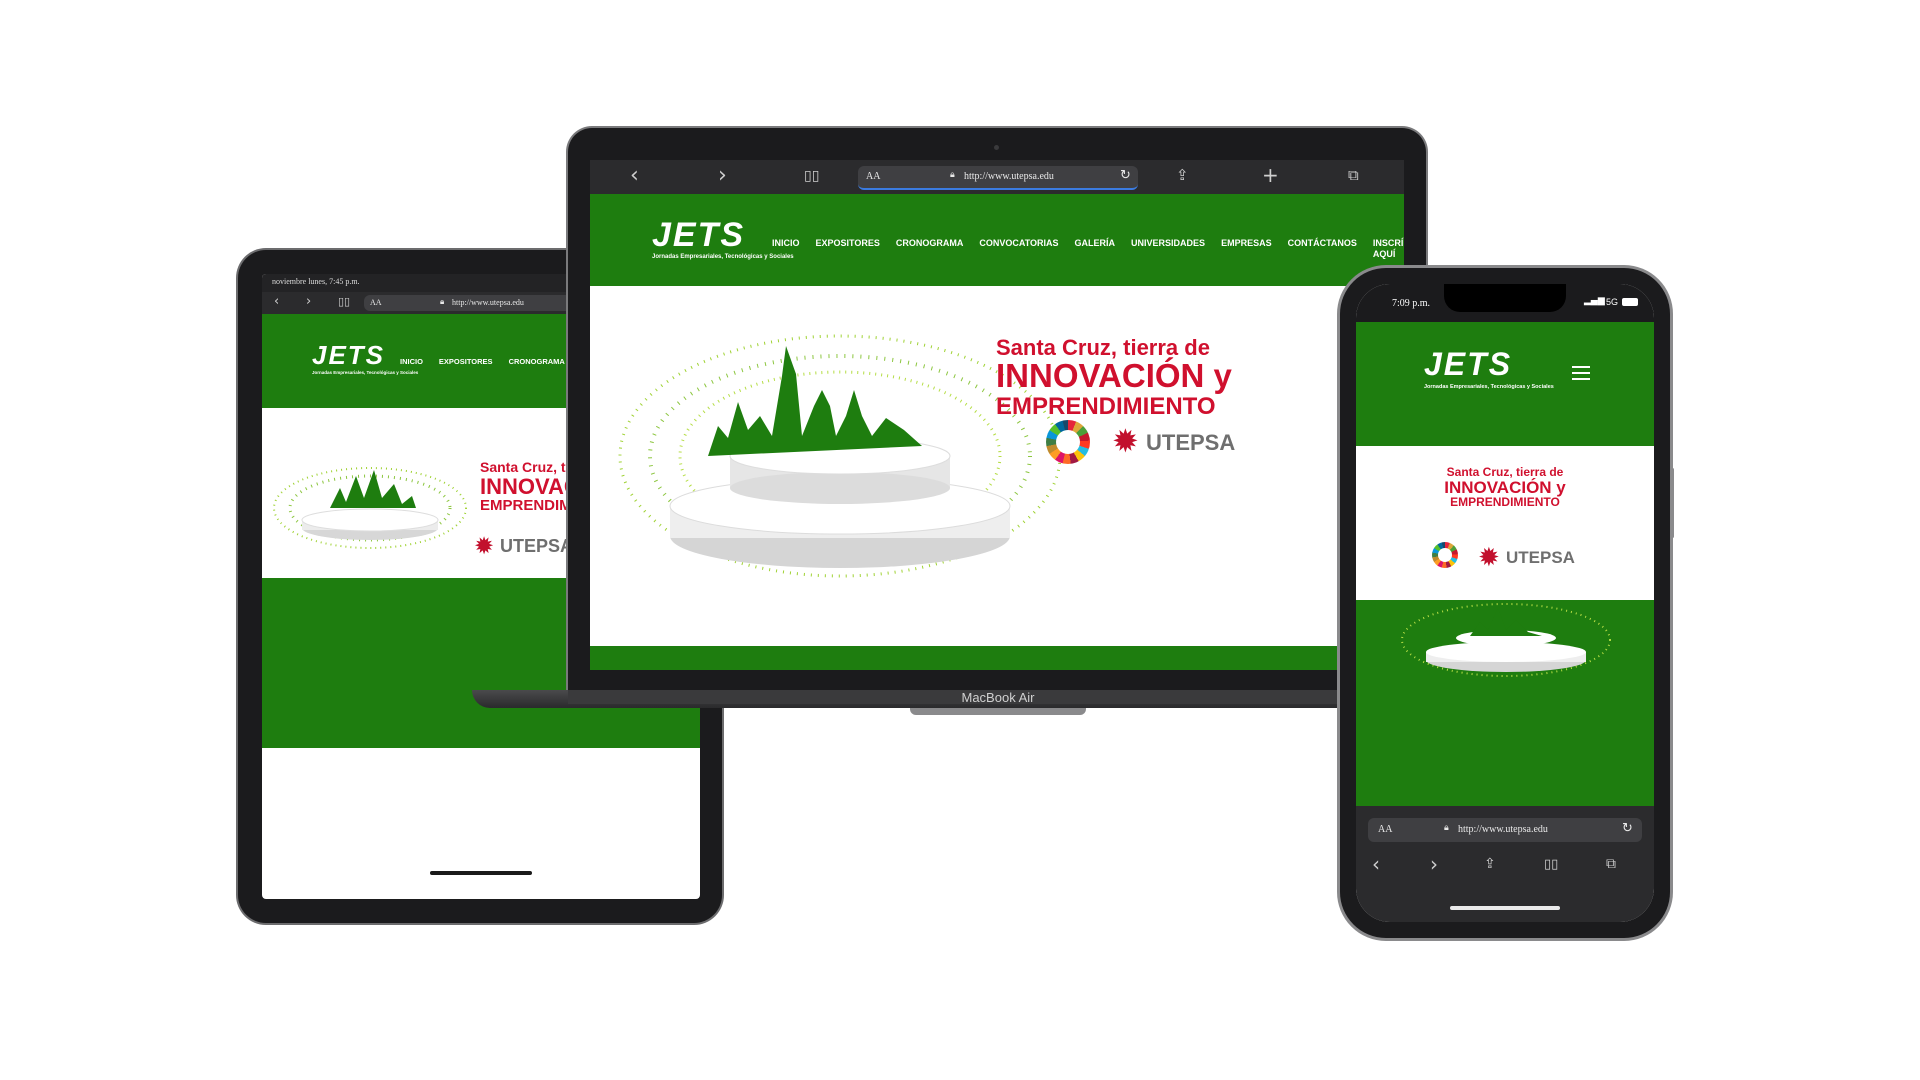 Image resolution: width=1920 pixels, height=1080 pixels. What do you see at coordinates (484, 546) in the screenshot?
I see `tablet-utepsa-star-icon: ✹` at bounding box center [484, 546].